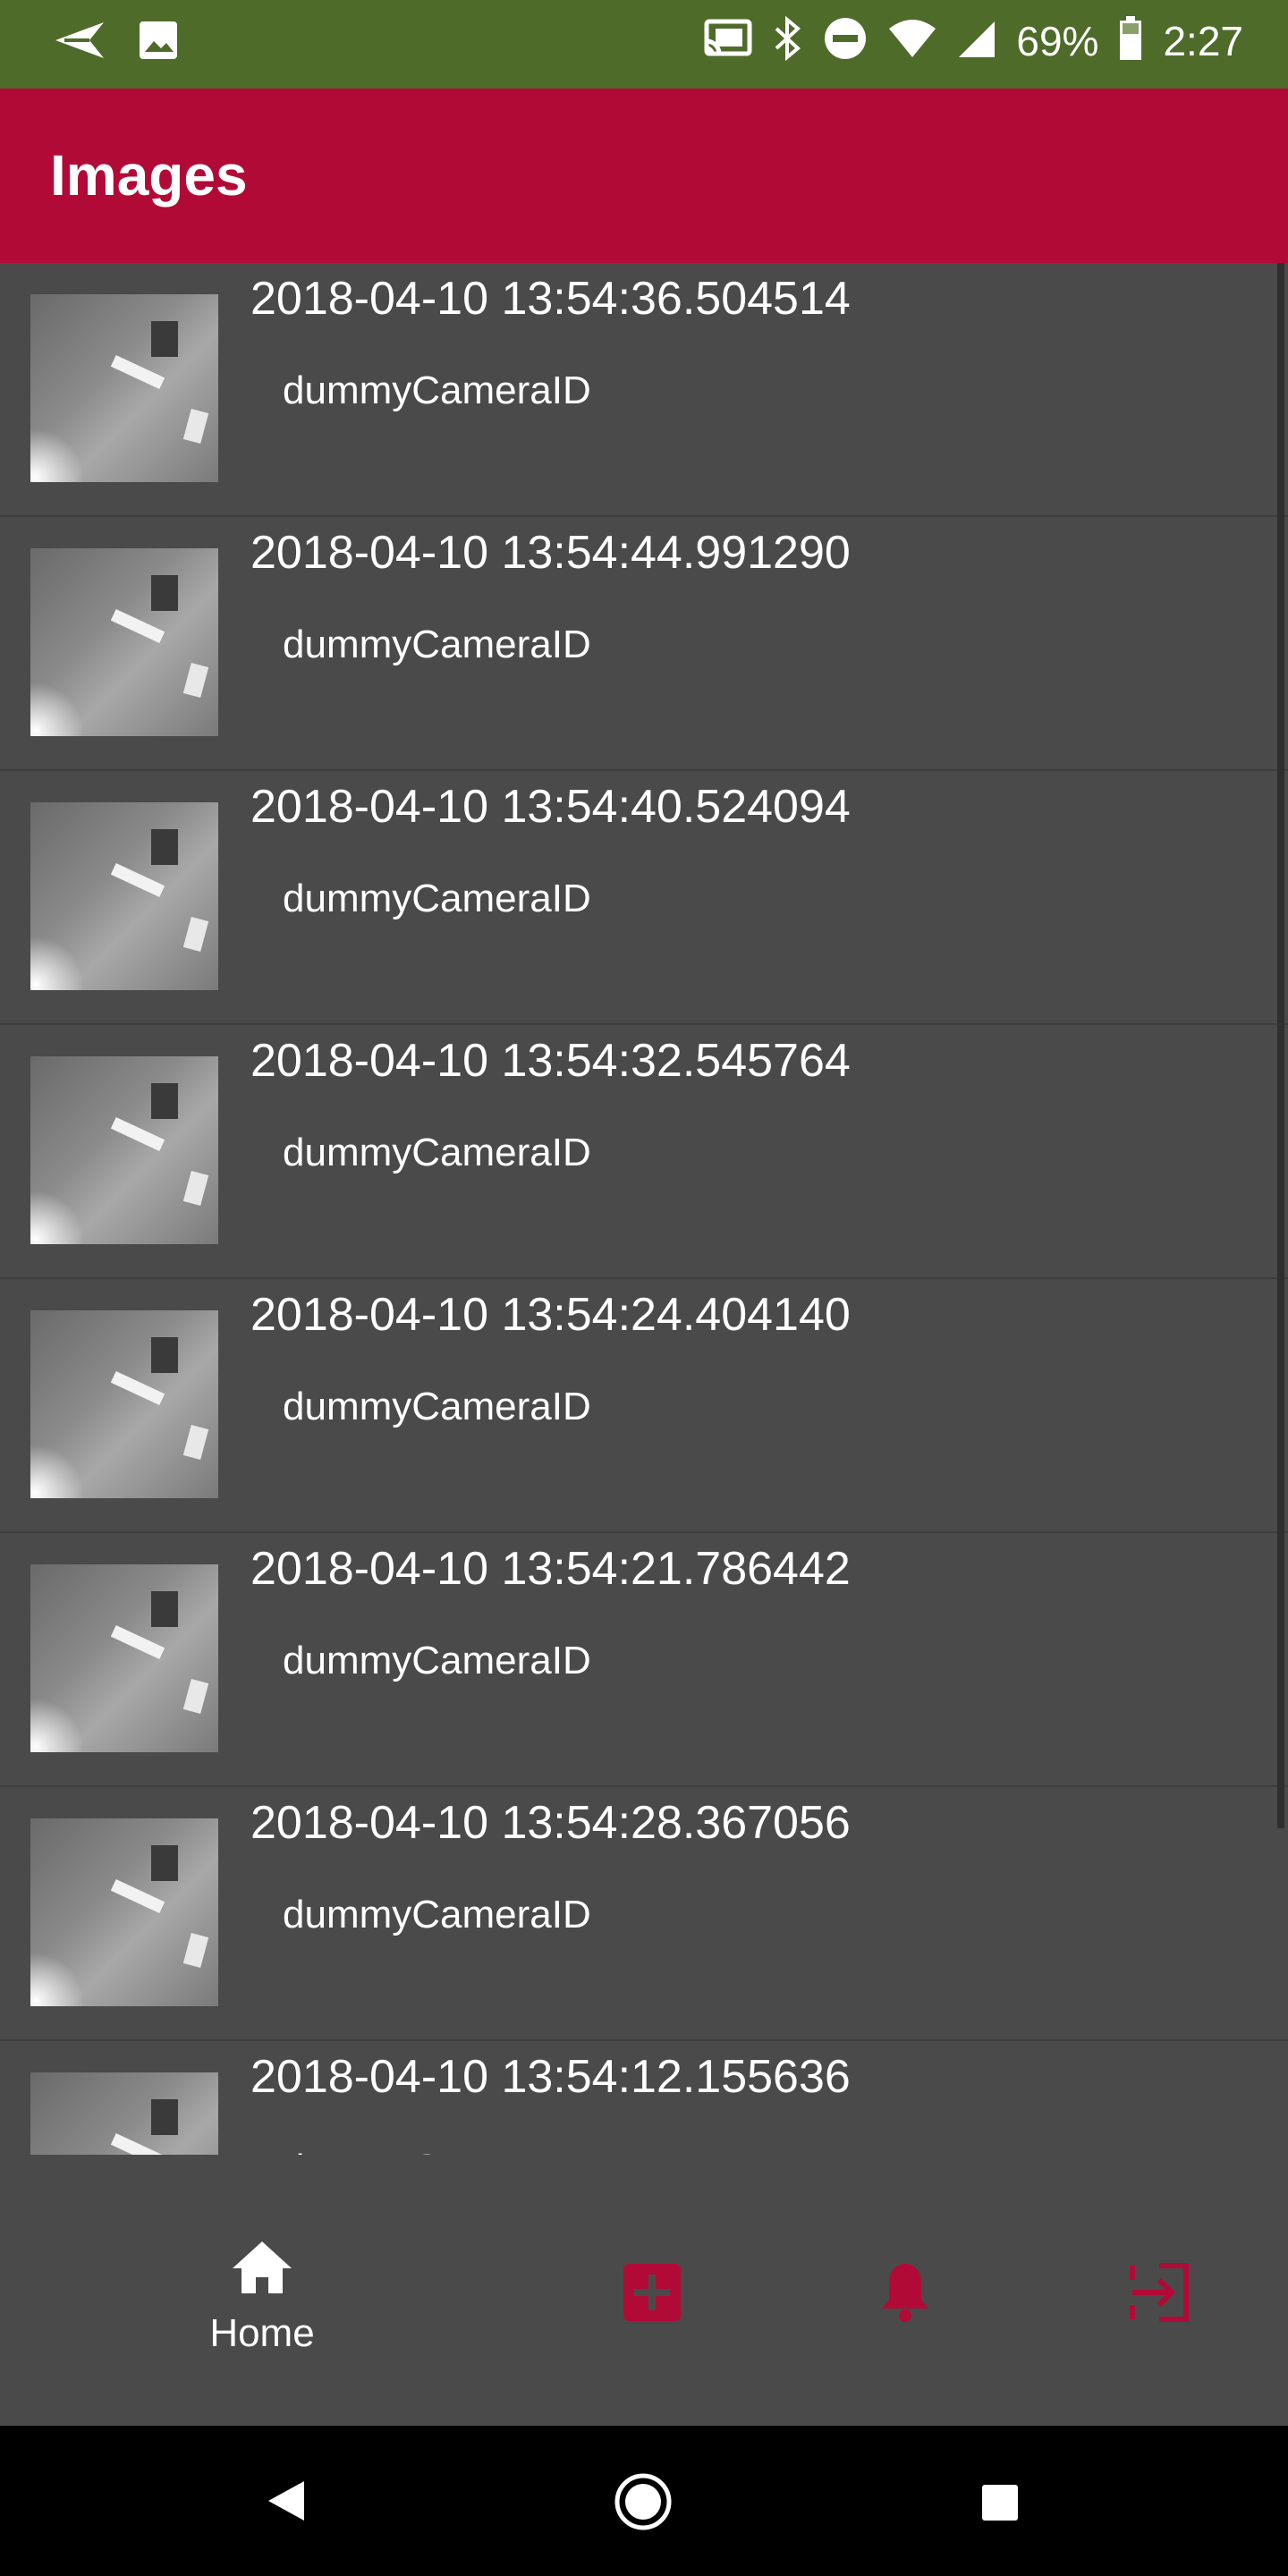  What do you see at coordinates (1057, 40) in the screenshot?
I see `battery-percent: 69%` at bounding box center [1057, 40].